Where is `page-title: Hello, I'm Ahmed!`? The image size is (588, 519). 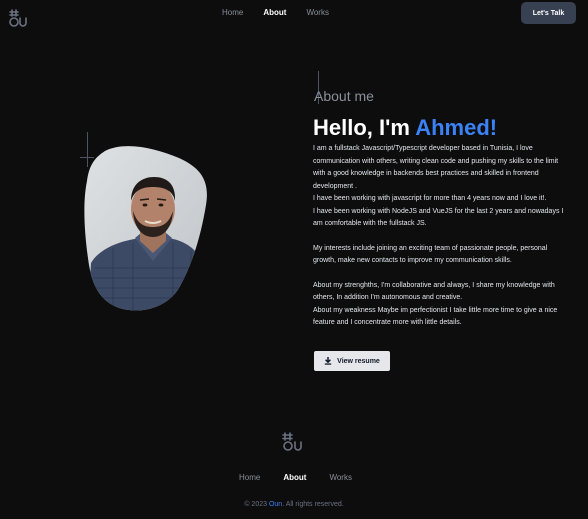
page-title: Hello, I'm Ahmed! is located at coordinates (405, 128).